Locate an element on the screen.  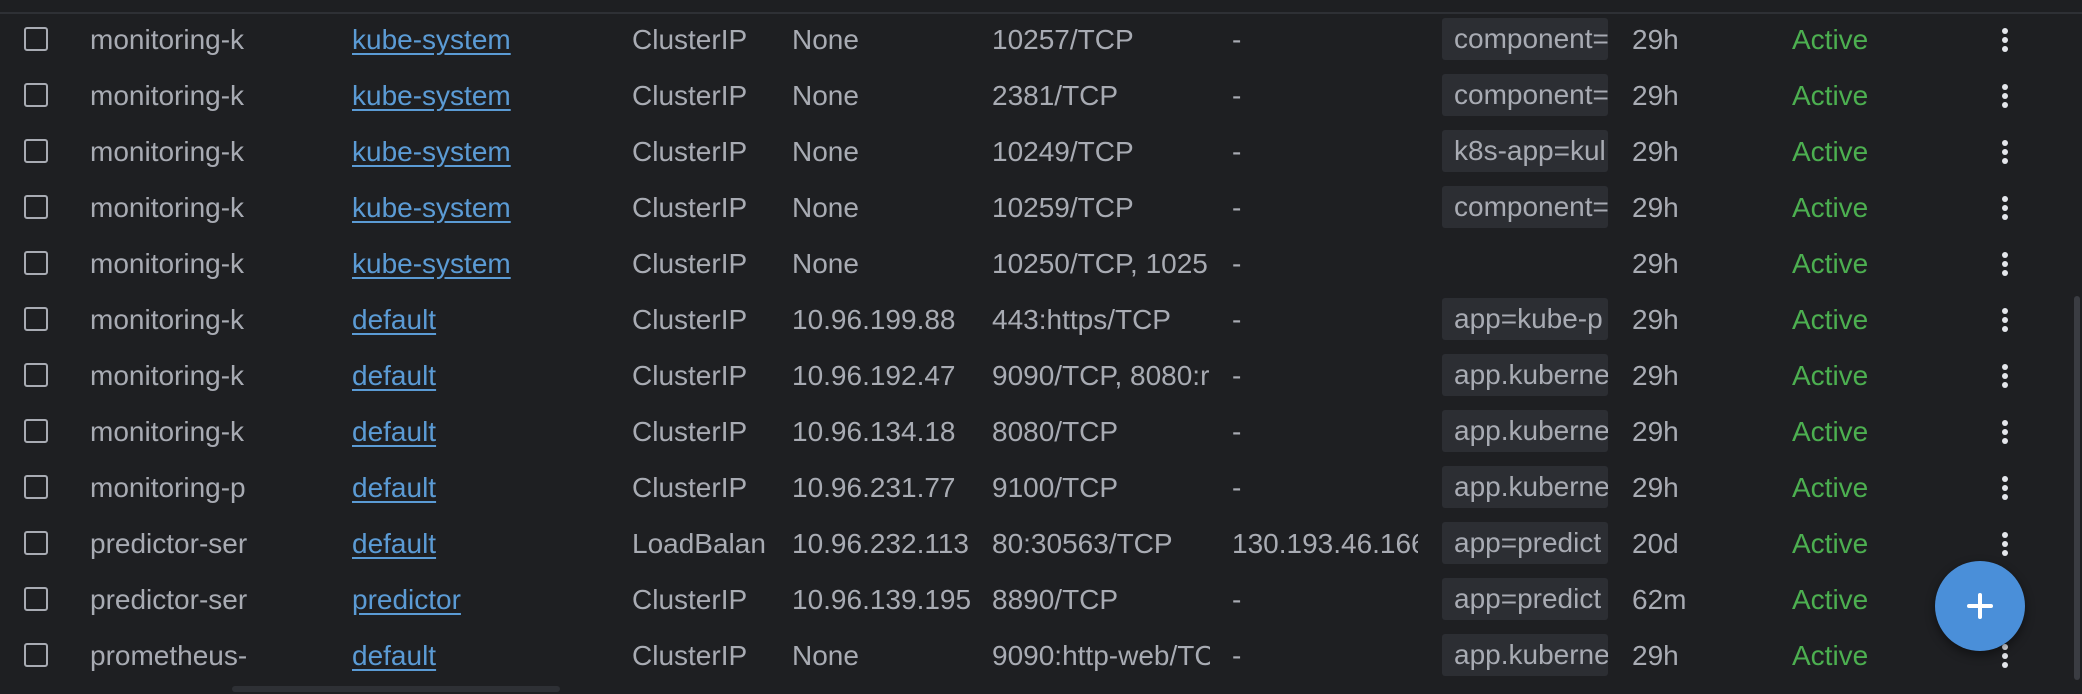
external-ip: - is located at coordinates (1237, 263).